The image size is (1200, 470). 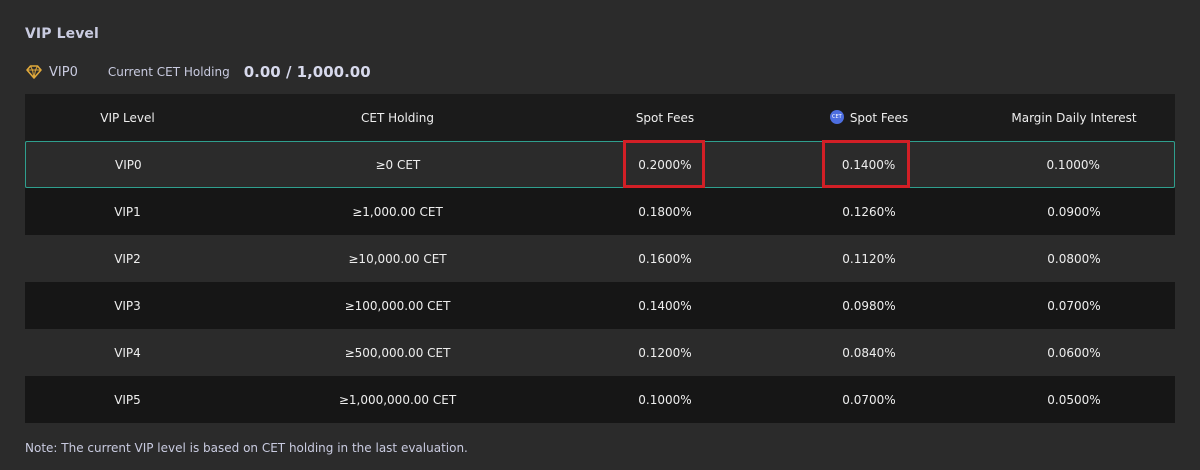 I want to click on cell-cet-holding: ≥1,000.00 CET, so click(x=397, y=211).